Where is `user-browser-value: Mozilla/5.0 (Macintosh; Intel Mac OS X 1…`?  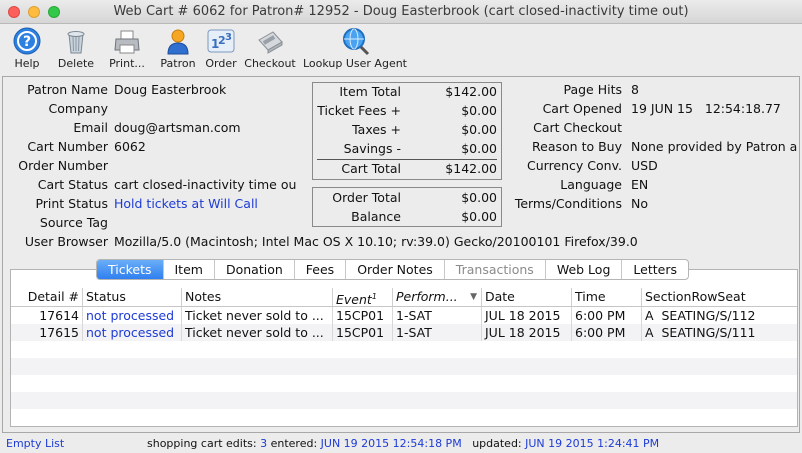 user-browser-value: Mozilla/5.0 (Macintosh; Intel Mac OS X 1… is located at coordinates (376, 241).